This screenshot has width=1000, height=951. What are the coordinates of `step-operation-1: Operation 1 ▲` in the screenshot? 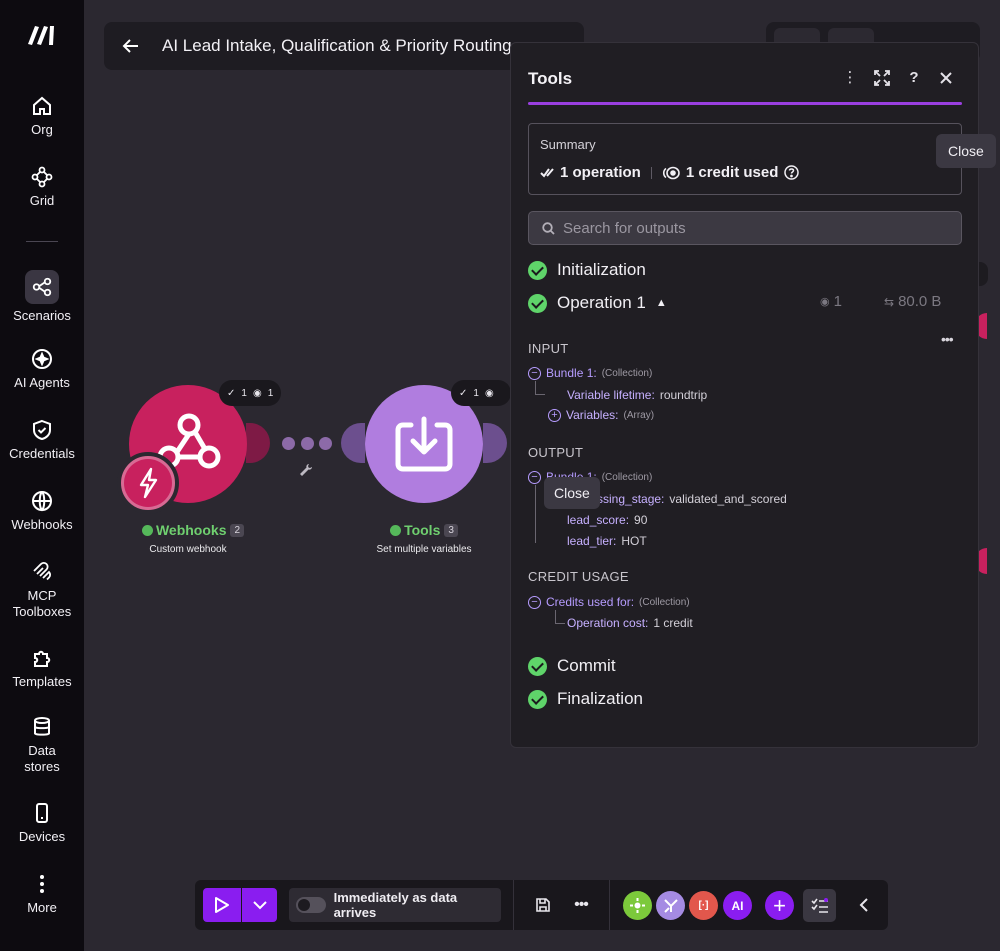 It's located at (597, 303).